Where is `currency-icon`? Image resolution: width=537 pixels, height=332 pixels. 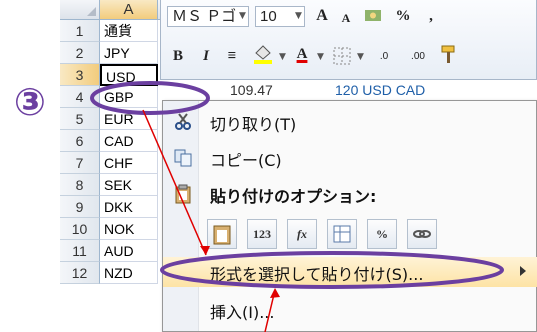
currency-icon is located at coordinates (373, 15).